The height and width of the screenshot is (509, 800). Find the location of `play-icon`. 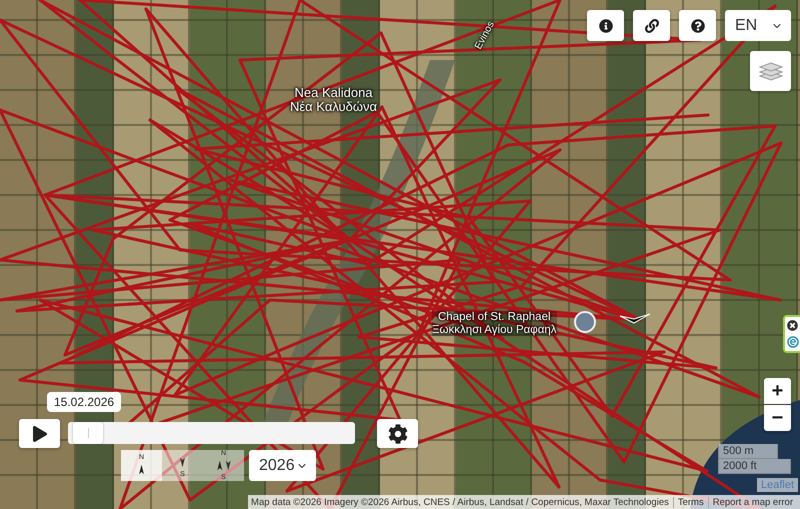

play-icon is located at coordinates (40, 434).